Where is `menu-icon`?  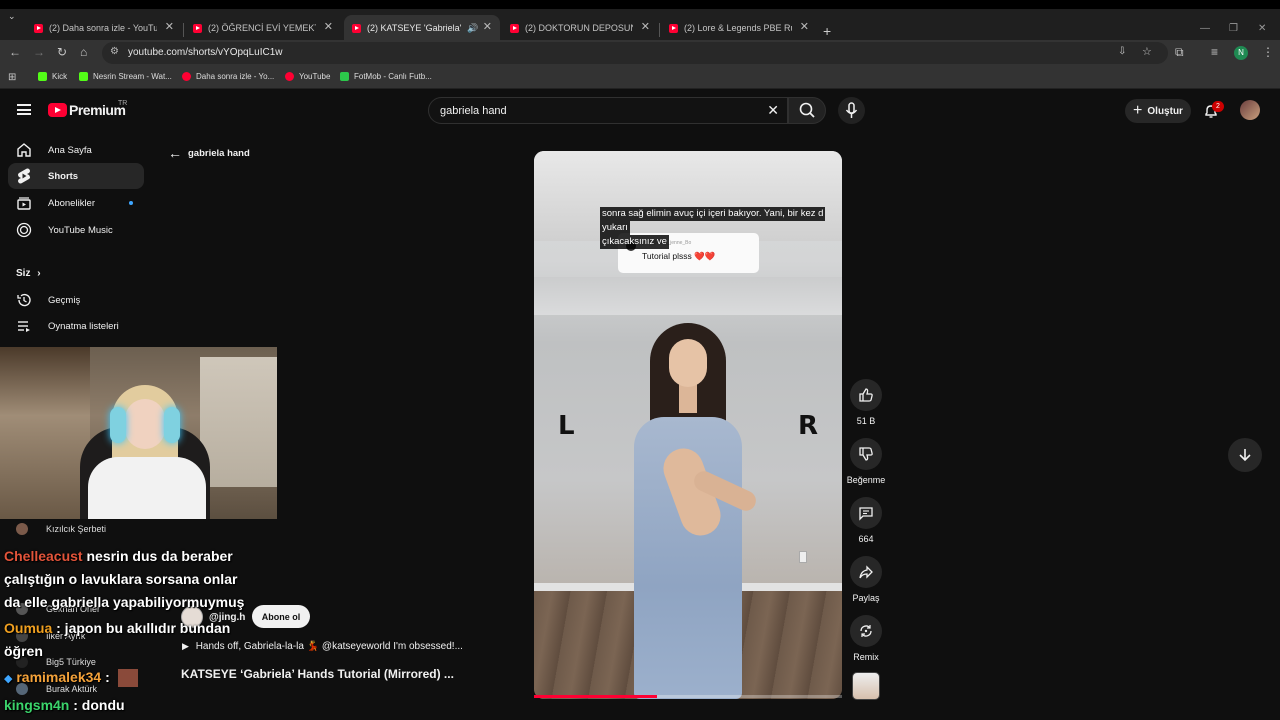 menu-icon is located at coordinates (24, 109).